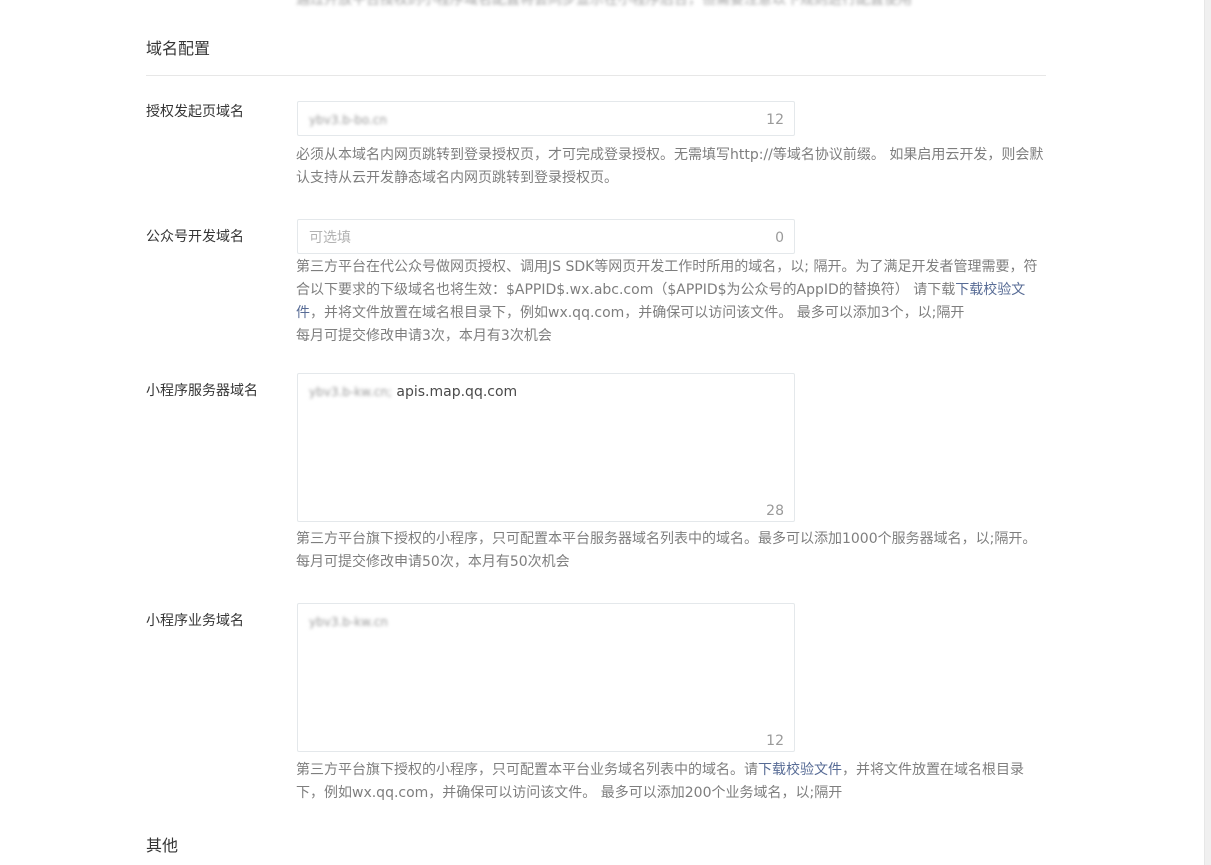  Describe the element at coordinates (596, 75) in the screenshot. I see `section-divider` at that location.